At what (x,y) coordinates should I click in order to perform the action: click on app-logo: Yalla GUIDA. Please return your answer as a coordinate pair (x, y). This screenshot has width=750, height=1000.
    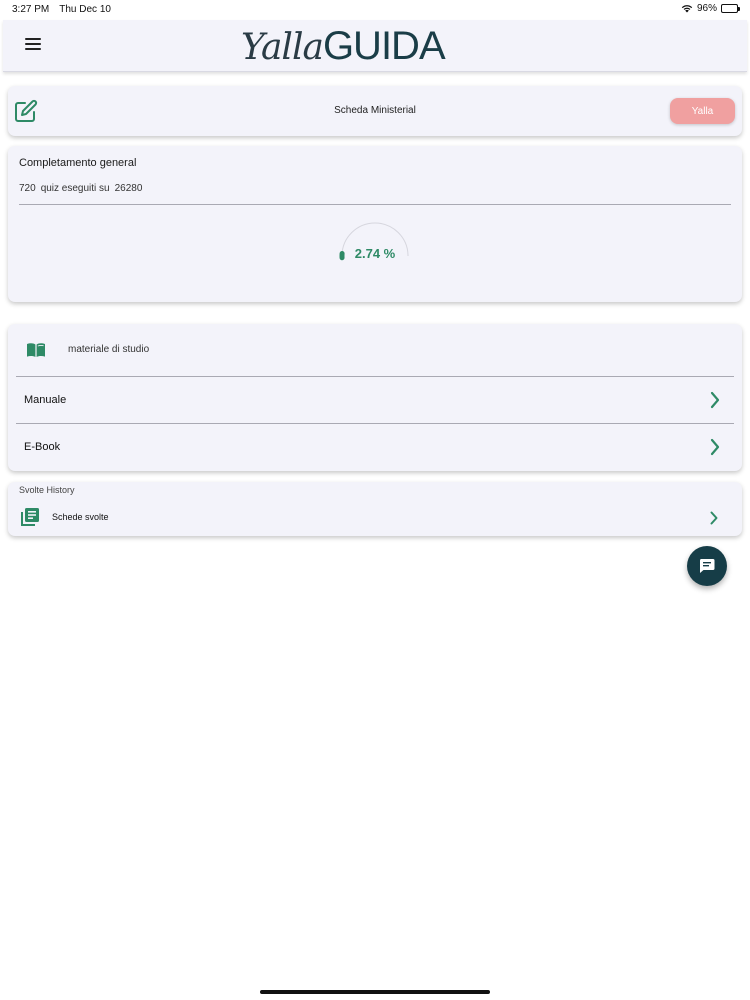
    Looking at the image, I should click on (343, 46).